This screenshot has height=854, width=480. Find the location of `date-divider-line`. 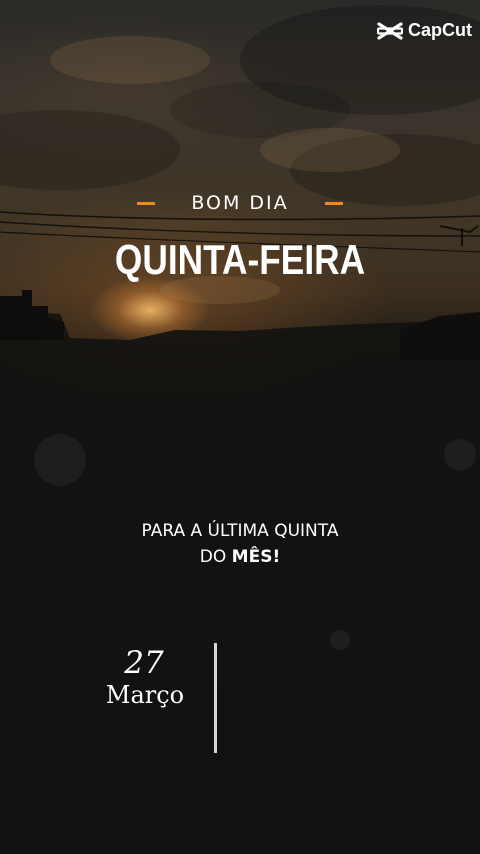

date-divider-line is located at coordinates (215, 698).